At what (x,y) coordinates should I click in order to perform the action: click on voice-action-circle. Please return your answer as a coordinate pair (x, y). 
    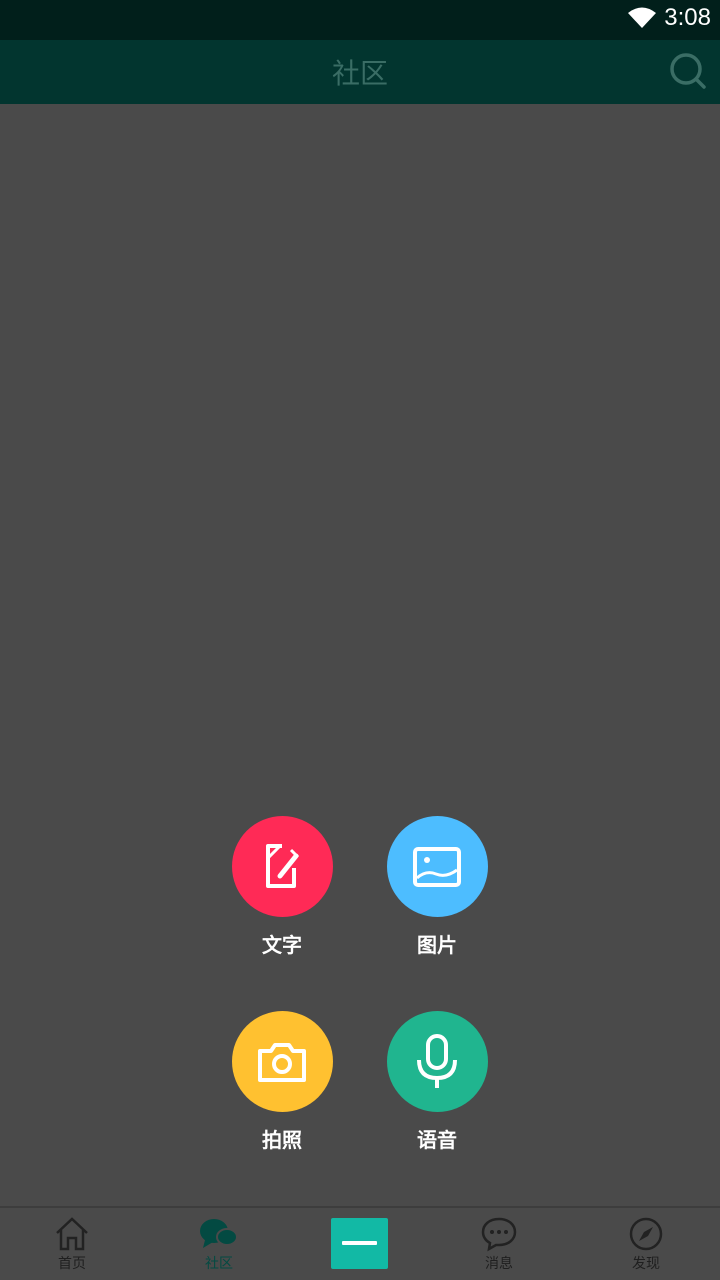
    Looking at the image, I should click on (437, 1061).